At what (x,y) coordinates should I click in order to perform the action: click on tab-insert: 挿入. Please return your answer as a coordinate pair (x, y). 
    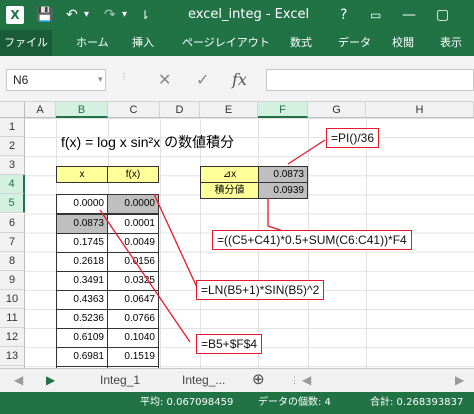
    Looking at the image, I should click on (143, 43).